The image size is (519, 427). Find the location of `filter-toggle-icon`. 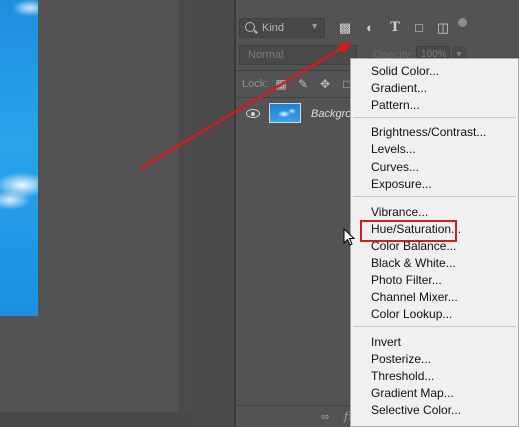

filter-toggle-icon is located at coordinates (462, 22).